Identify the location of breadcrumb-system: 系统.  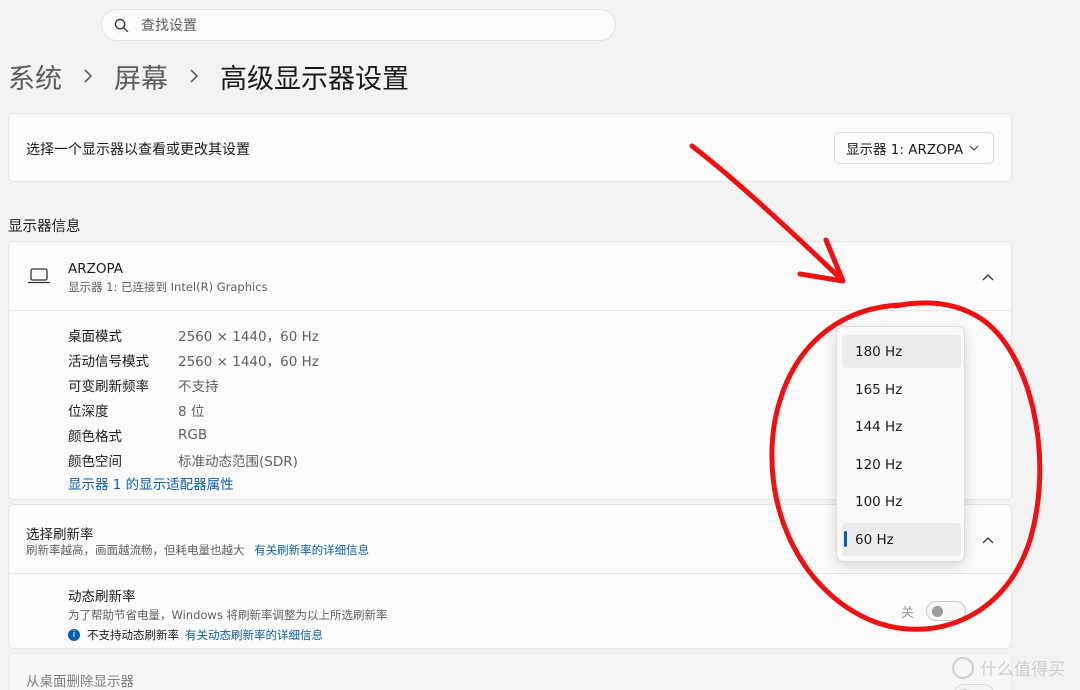
(35, 76).